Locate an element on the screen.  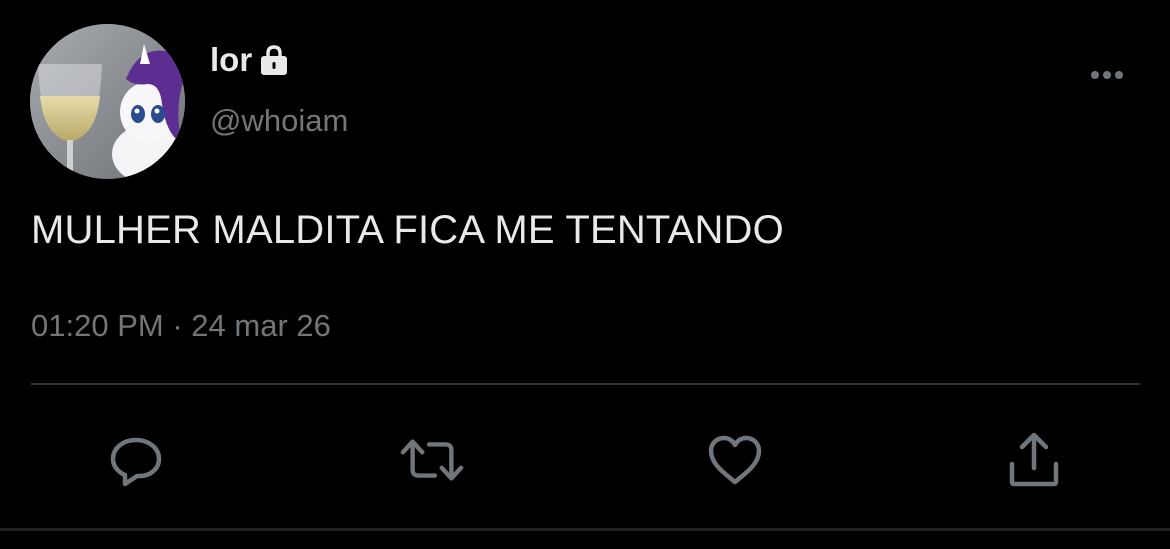
lock-icon is located at coordinates (274, 60).